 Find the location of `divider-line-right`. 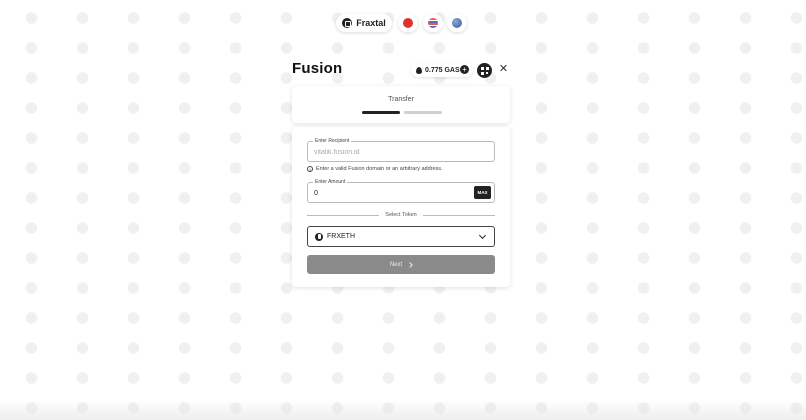

divider-line-right is located at coordinates (459, 215).